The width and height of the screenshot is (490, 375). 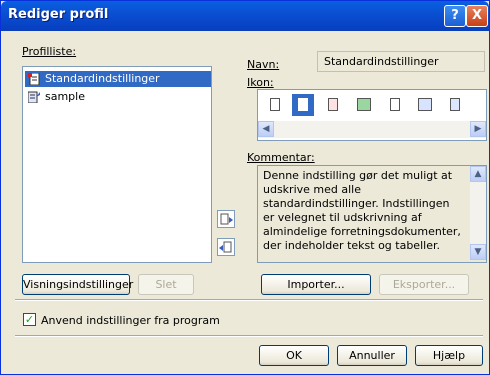 What do you see at coordinates (166, 284) in the screenshot?
I see `delete-button: Slet` at bounding box center [166, 284].